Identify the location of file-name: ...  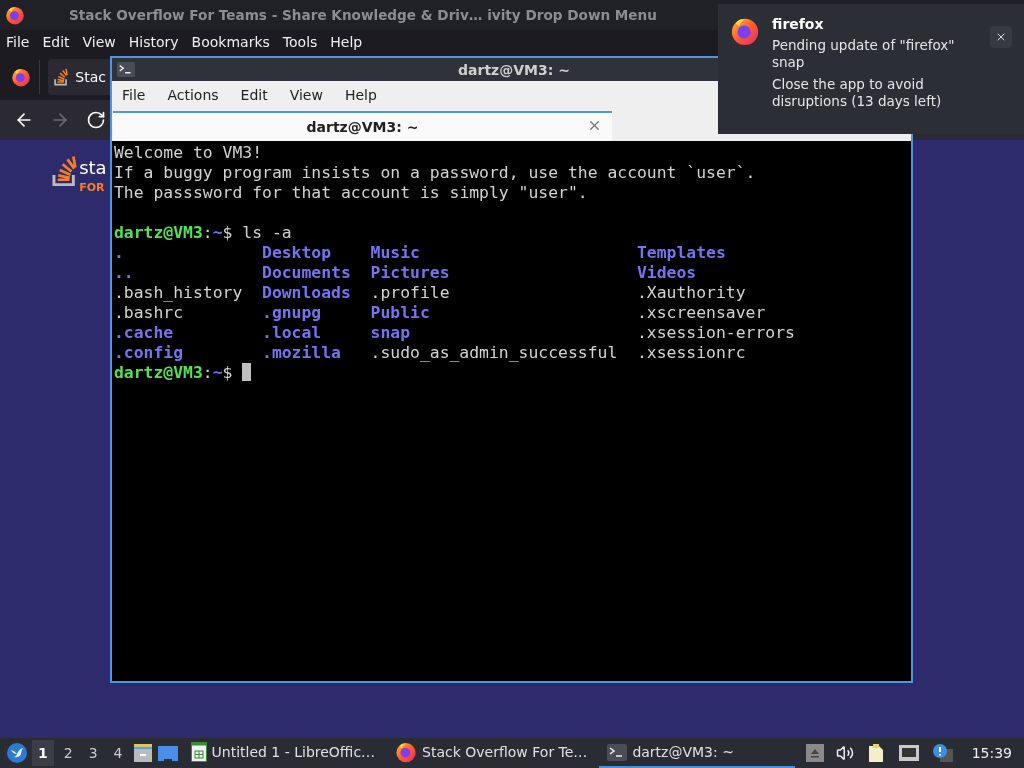
(124, 273).